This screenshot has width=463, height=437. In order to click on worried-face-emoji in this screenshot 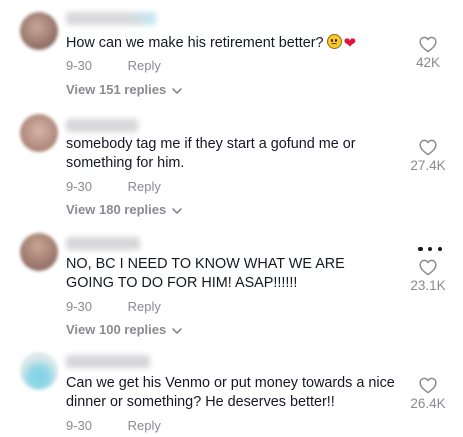, I will do `click(334, 41)`.